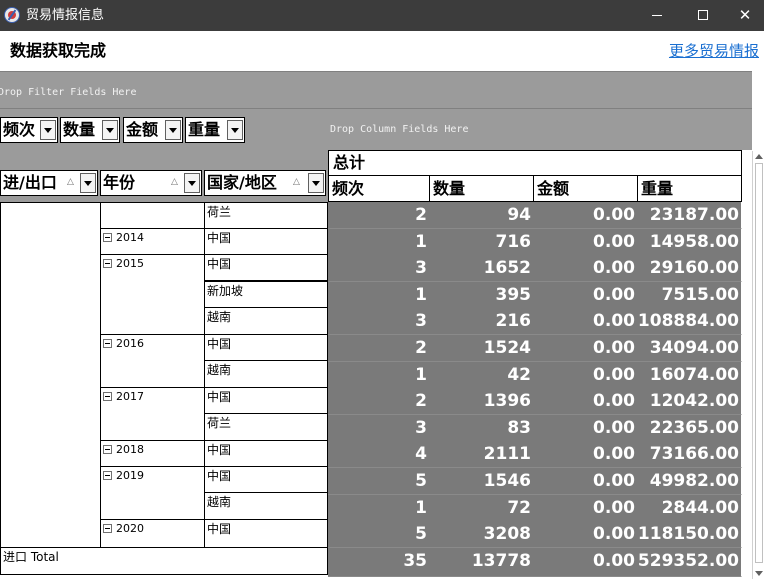 This screenshot has width=764, height=579. What do you see at coordinates (689, 534) in the screenshot?
I see `value-cell-weight: 118150.00` at bounding box center [689, 534].